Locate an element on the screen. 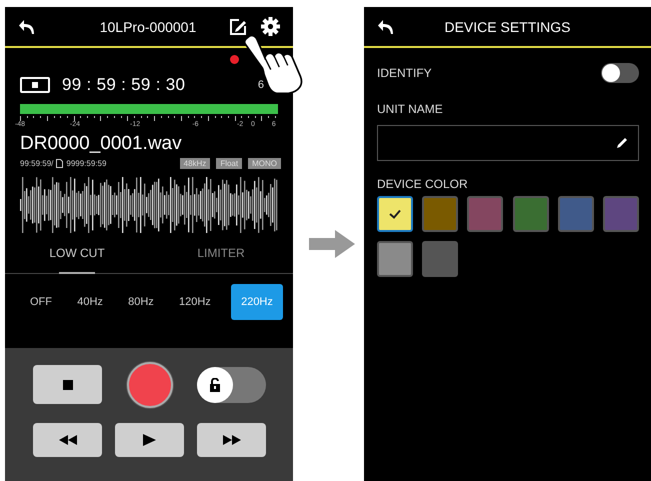  identify-label: IDENTIFY is located at coordinates (404, 73).